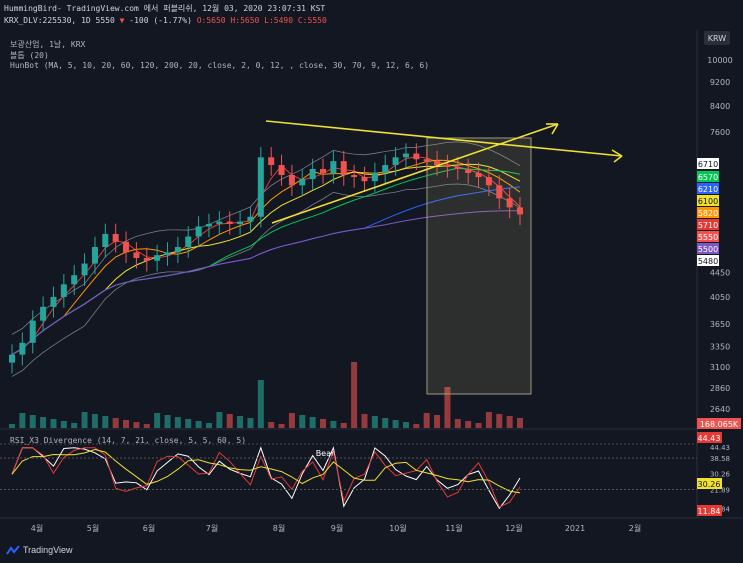 The height and width of the screenshot is (563, 743). What do you see at coordinates (717, 38) in the screenshot?
I see `currency-label: KRW` at bounding box center [717, 38].